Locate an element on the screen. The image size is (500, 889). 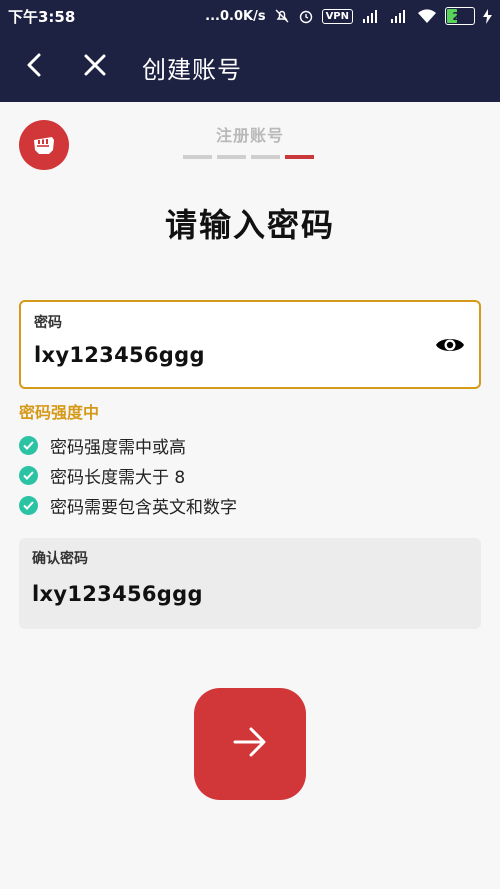
page-heading: 请输入密码 is located at coordinates (249, 225).